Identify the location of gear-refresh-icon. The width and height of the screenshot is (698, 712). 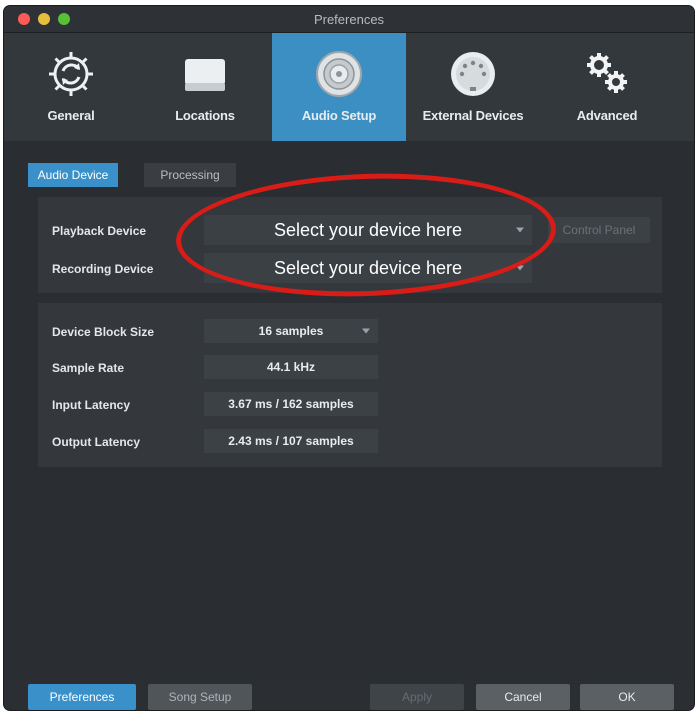
(71, 74).